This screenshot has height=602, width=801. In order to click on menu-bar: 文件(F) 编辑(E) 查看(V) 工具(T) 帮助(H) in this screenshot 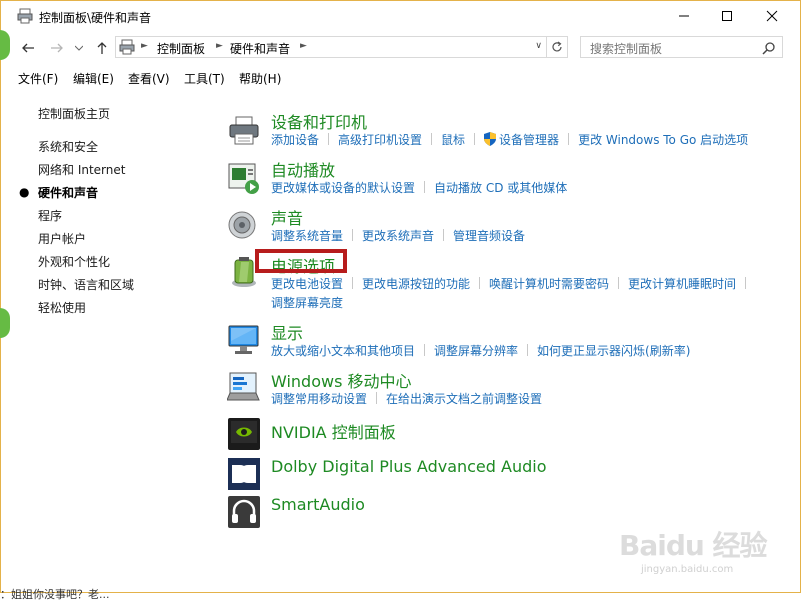, I will do `click(400, 78)`.